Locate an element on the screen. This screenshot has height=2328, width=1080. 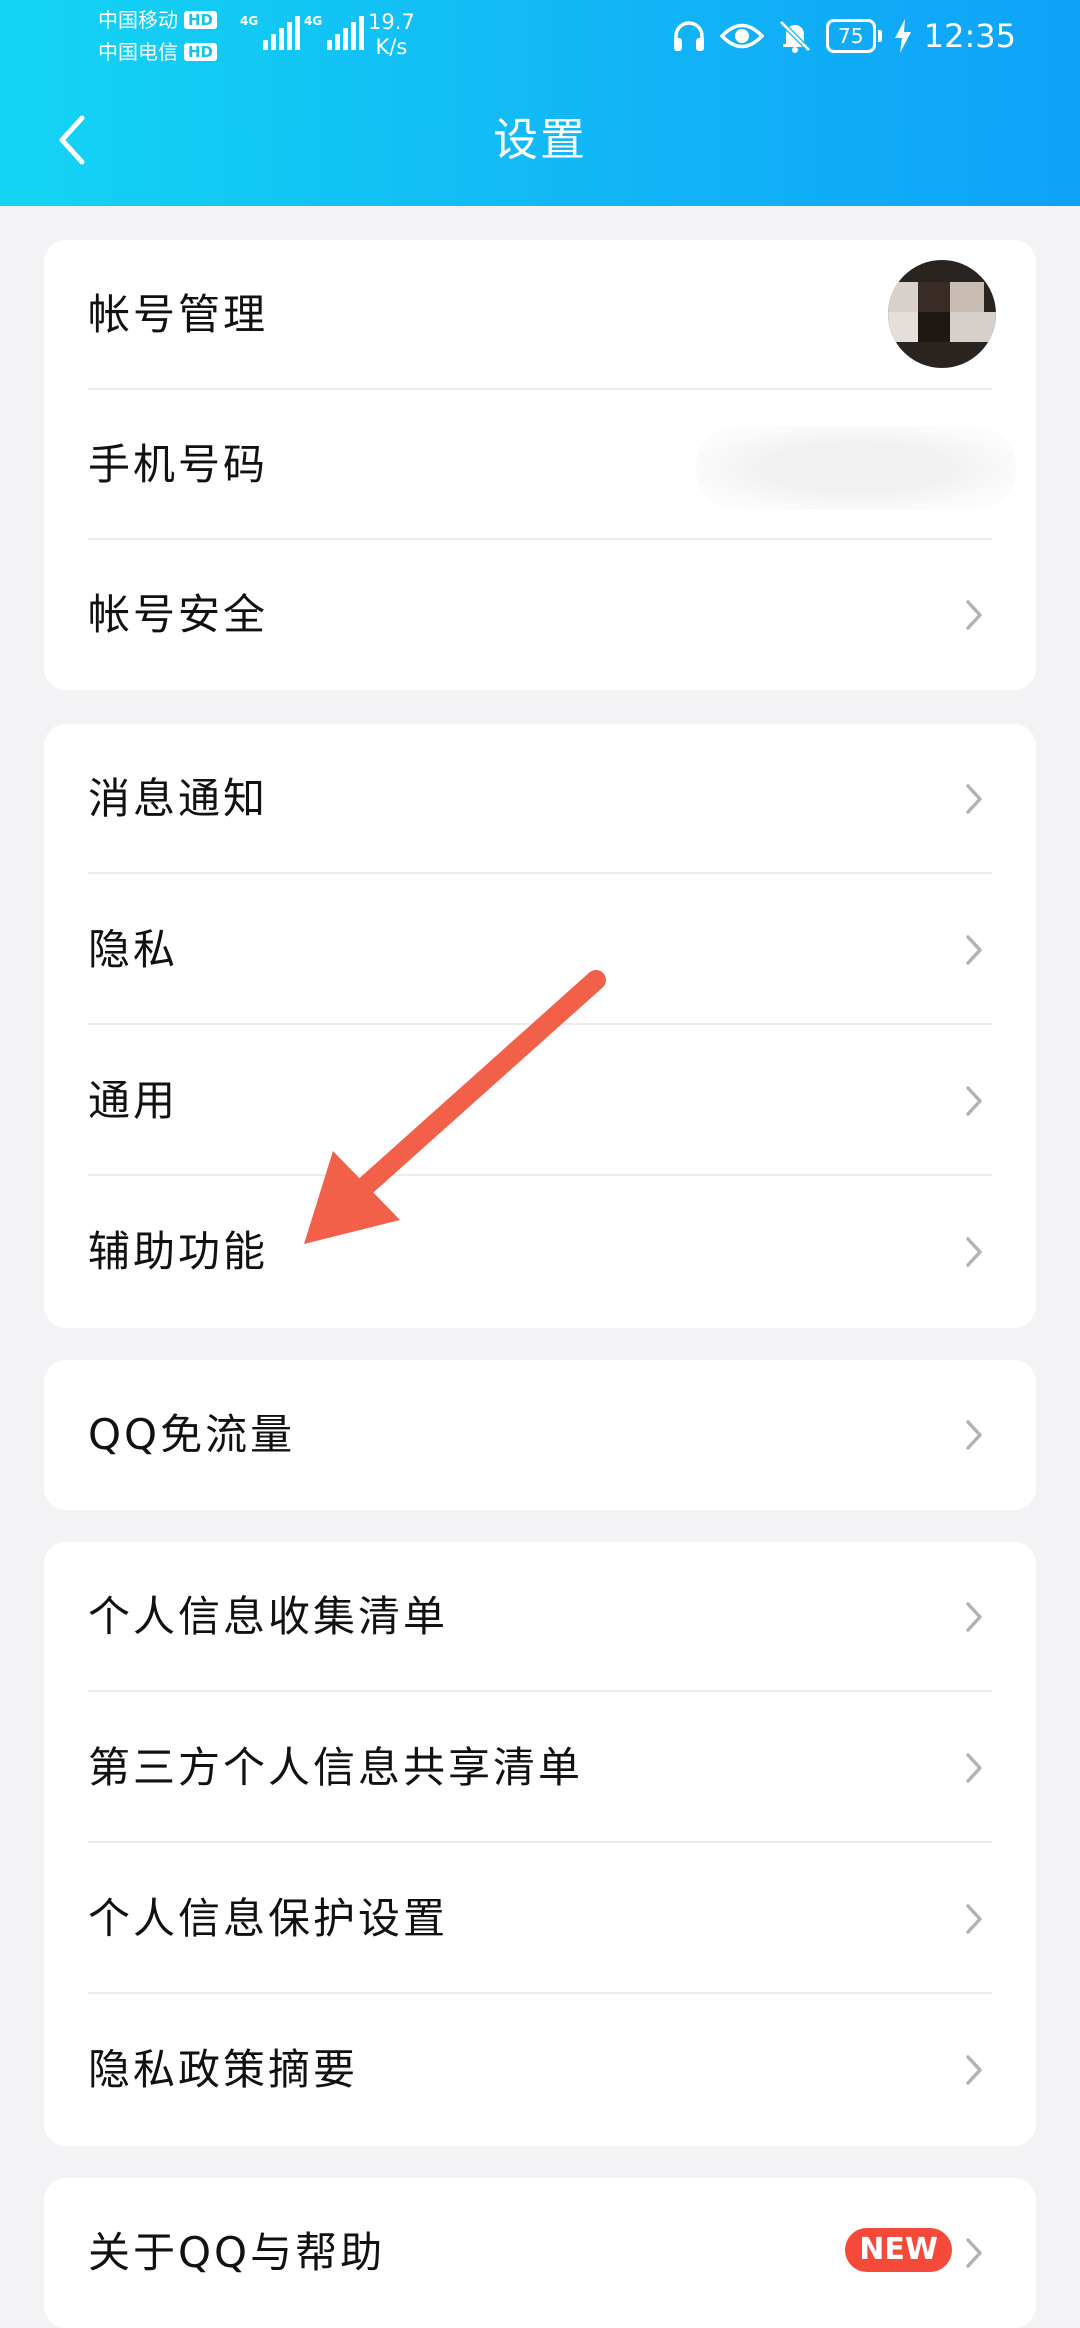
settings-item-label: 手机号码 is located at coordinates (178, 464).